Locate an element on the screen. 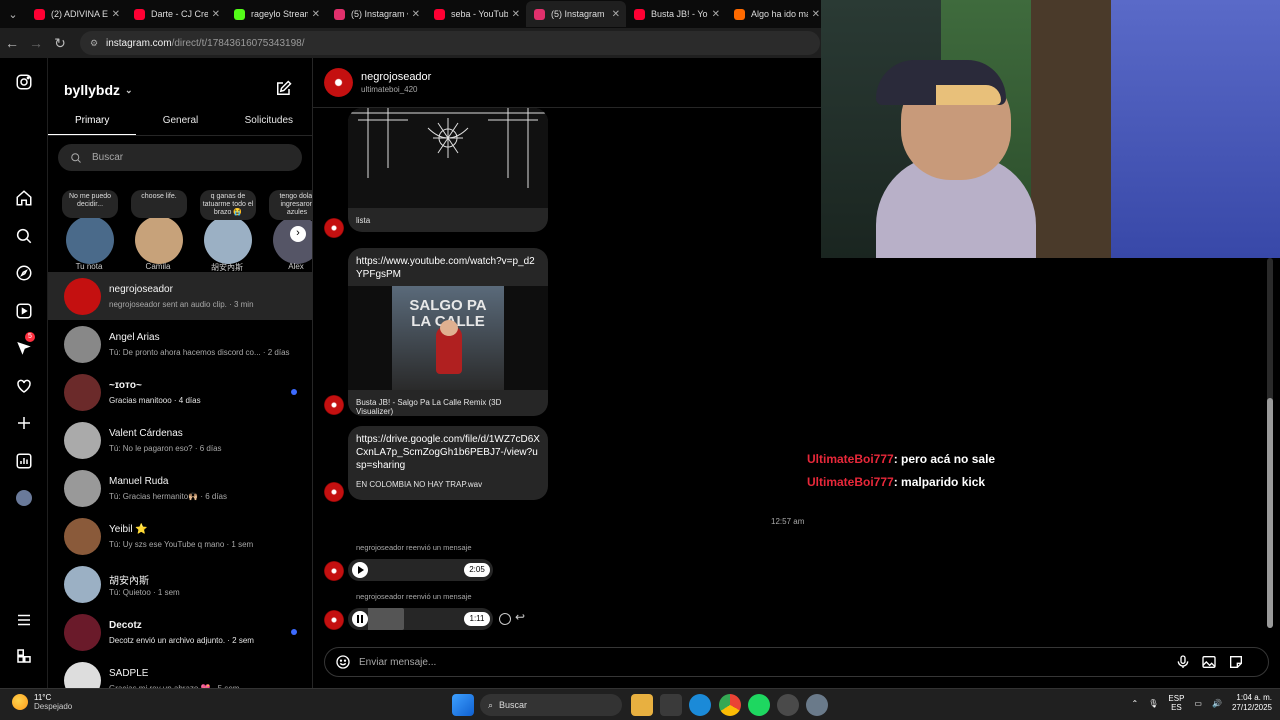 This screenshot has height=720, width=1280. tab-search-icon: ⌄ is located at coordinates (13, 14).